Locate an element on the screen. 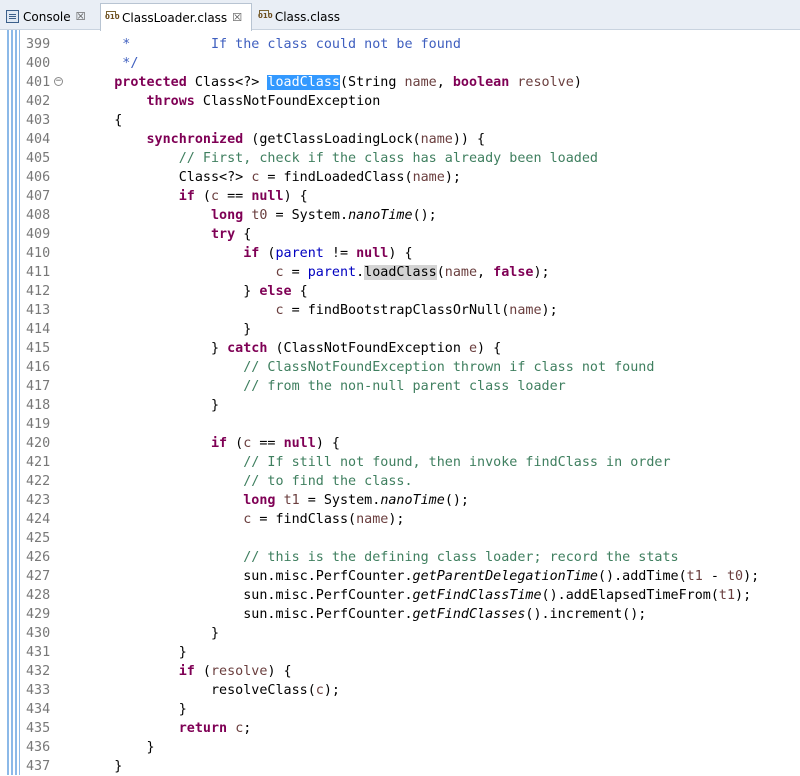 The image size is (800, 776). code-line: 430 } is located at coordinates (410, 633).